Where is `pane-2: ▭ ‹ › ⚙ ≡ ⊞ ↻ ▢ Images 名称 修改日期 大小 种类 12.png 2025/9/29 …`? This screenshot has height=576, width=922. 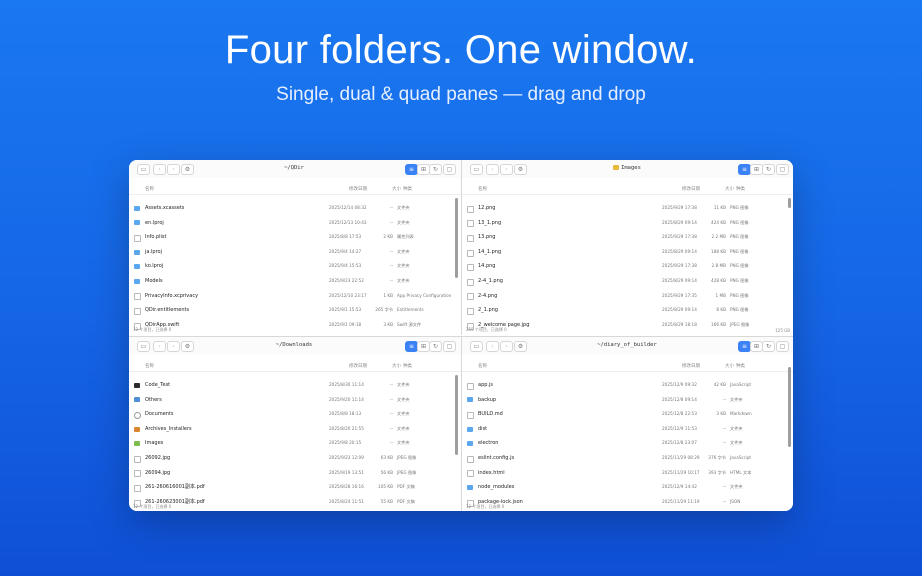
pane-2: ▭ ‹ › ⚙ ≡ ⊞ ↻ ▢ Images 名称 修改日期 大小 种类 12.png 2025/9/29 … is located at coordinates (627, 247).